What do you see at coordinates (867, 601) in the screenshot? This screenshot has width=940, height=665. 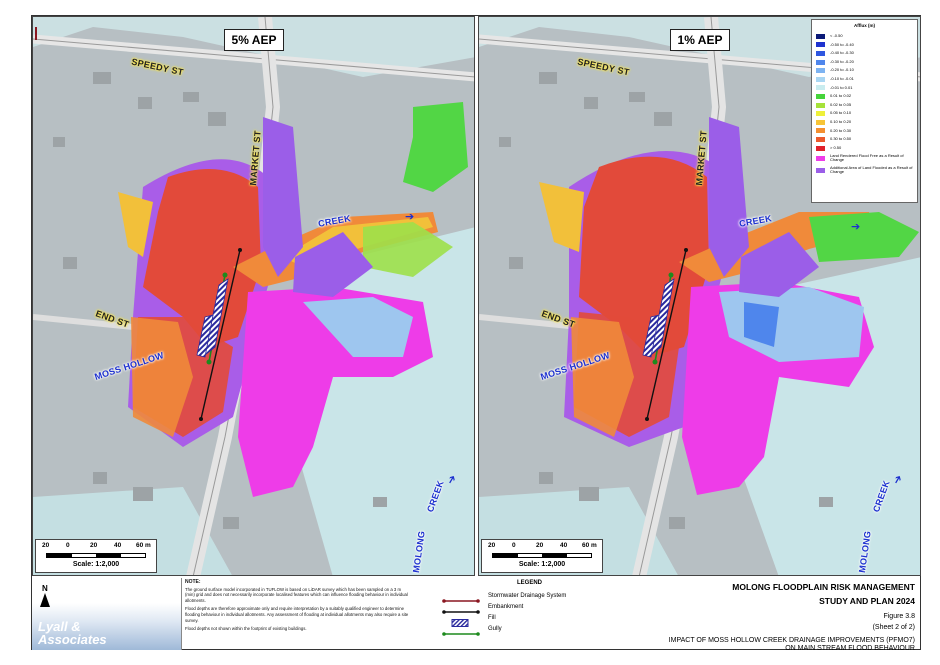 I see `project-title-line-2: STUDY AND PLAN 2024` at bounding box center [867, 601].